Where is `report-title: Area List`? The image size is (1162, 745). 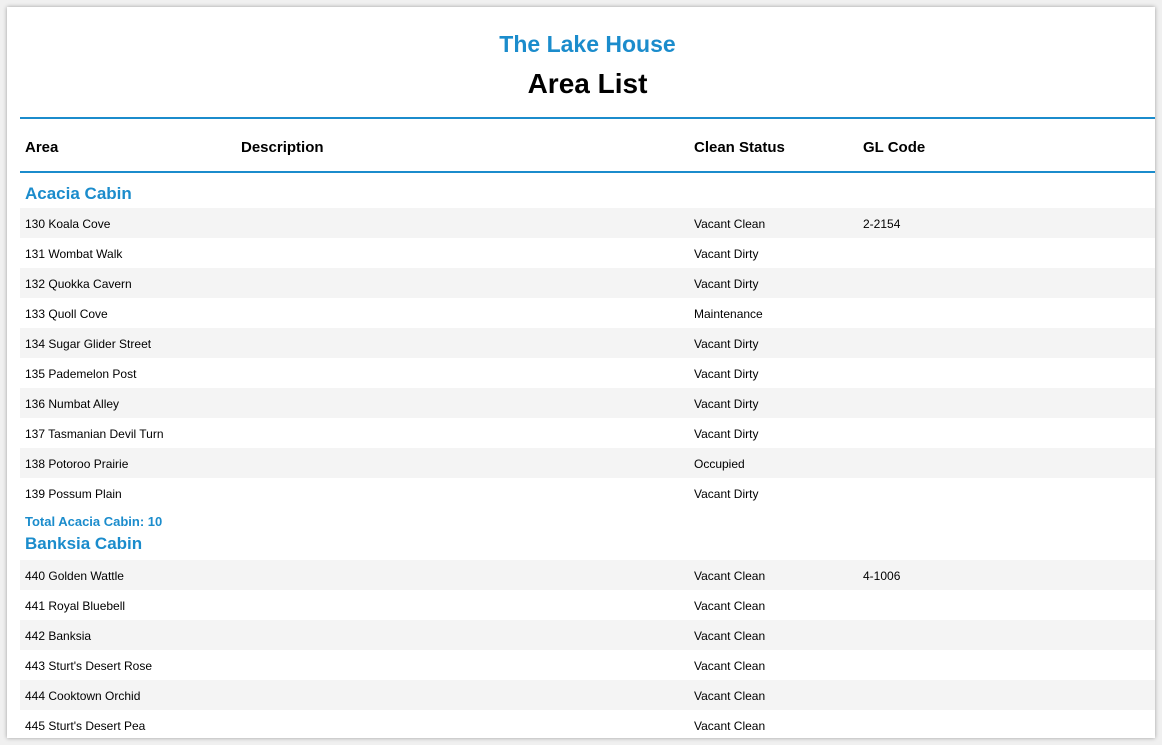 report-title: Area List is located at coordinates (587, 83).